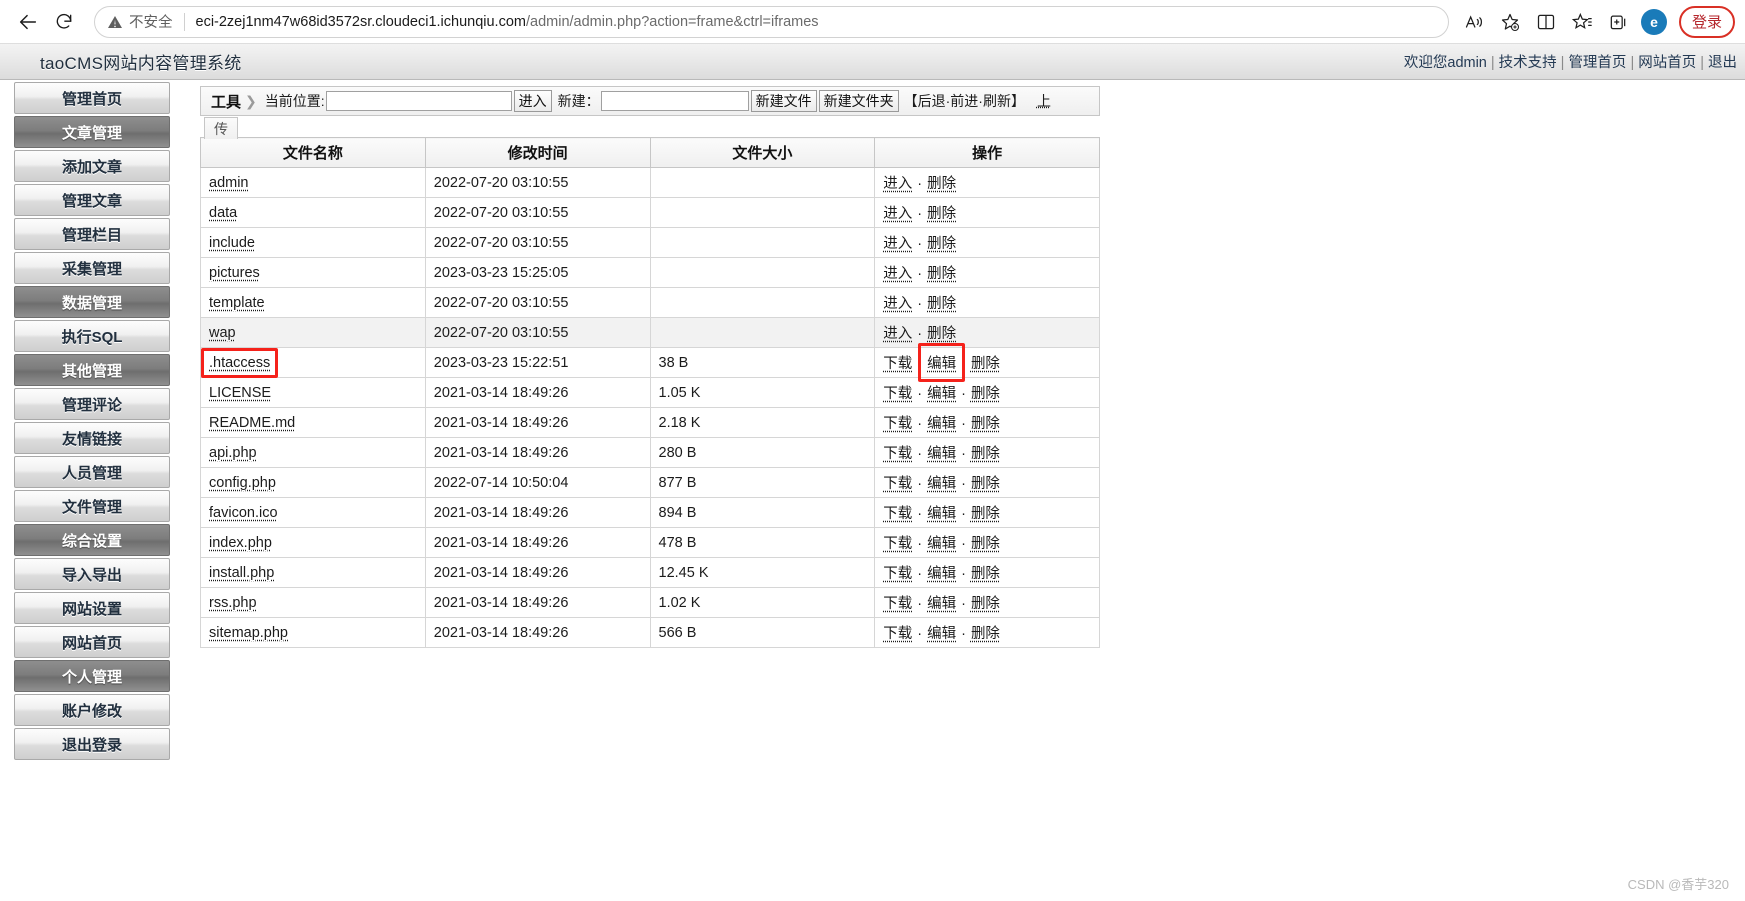 The width and height of the screenshot is (1745, 901). What do you see at coordinates (234, 273) in the screenshot?
I see `file-name-link: pictures` at bounding box center [234, 273].